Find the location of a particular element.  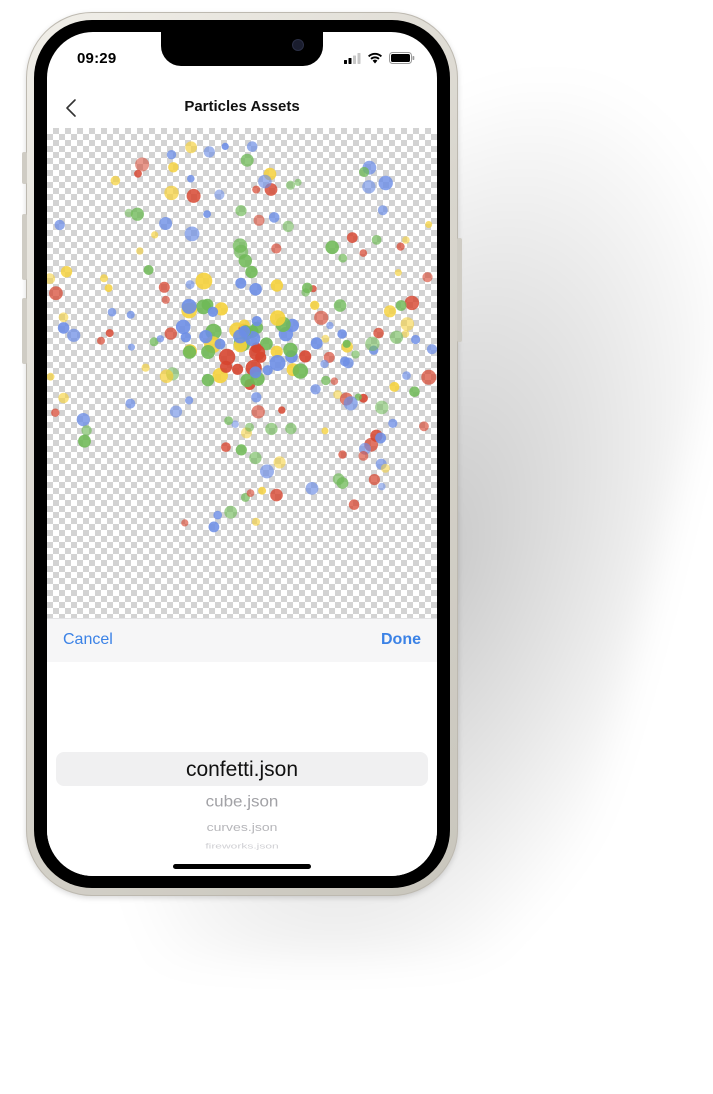

picker-option: curves.json is located at coordinates (242, 826).